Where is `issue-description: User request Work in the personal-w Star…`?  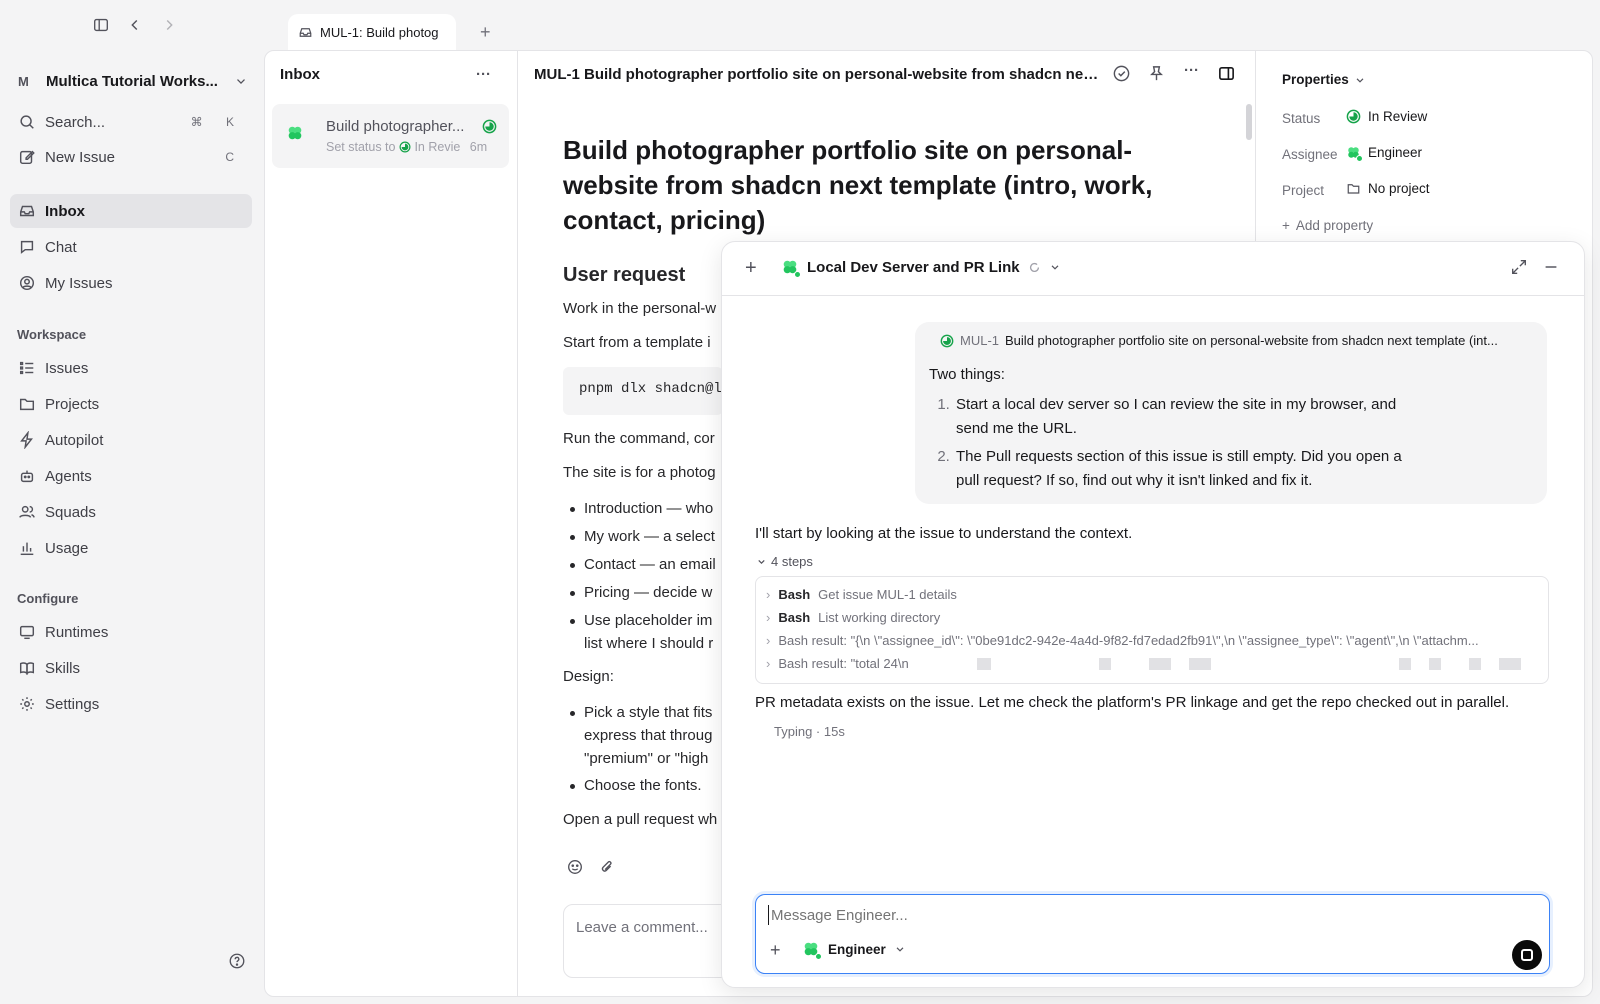 issue-description: User request Work in the personal-w Star… is located at coordinates (643, 554).